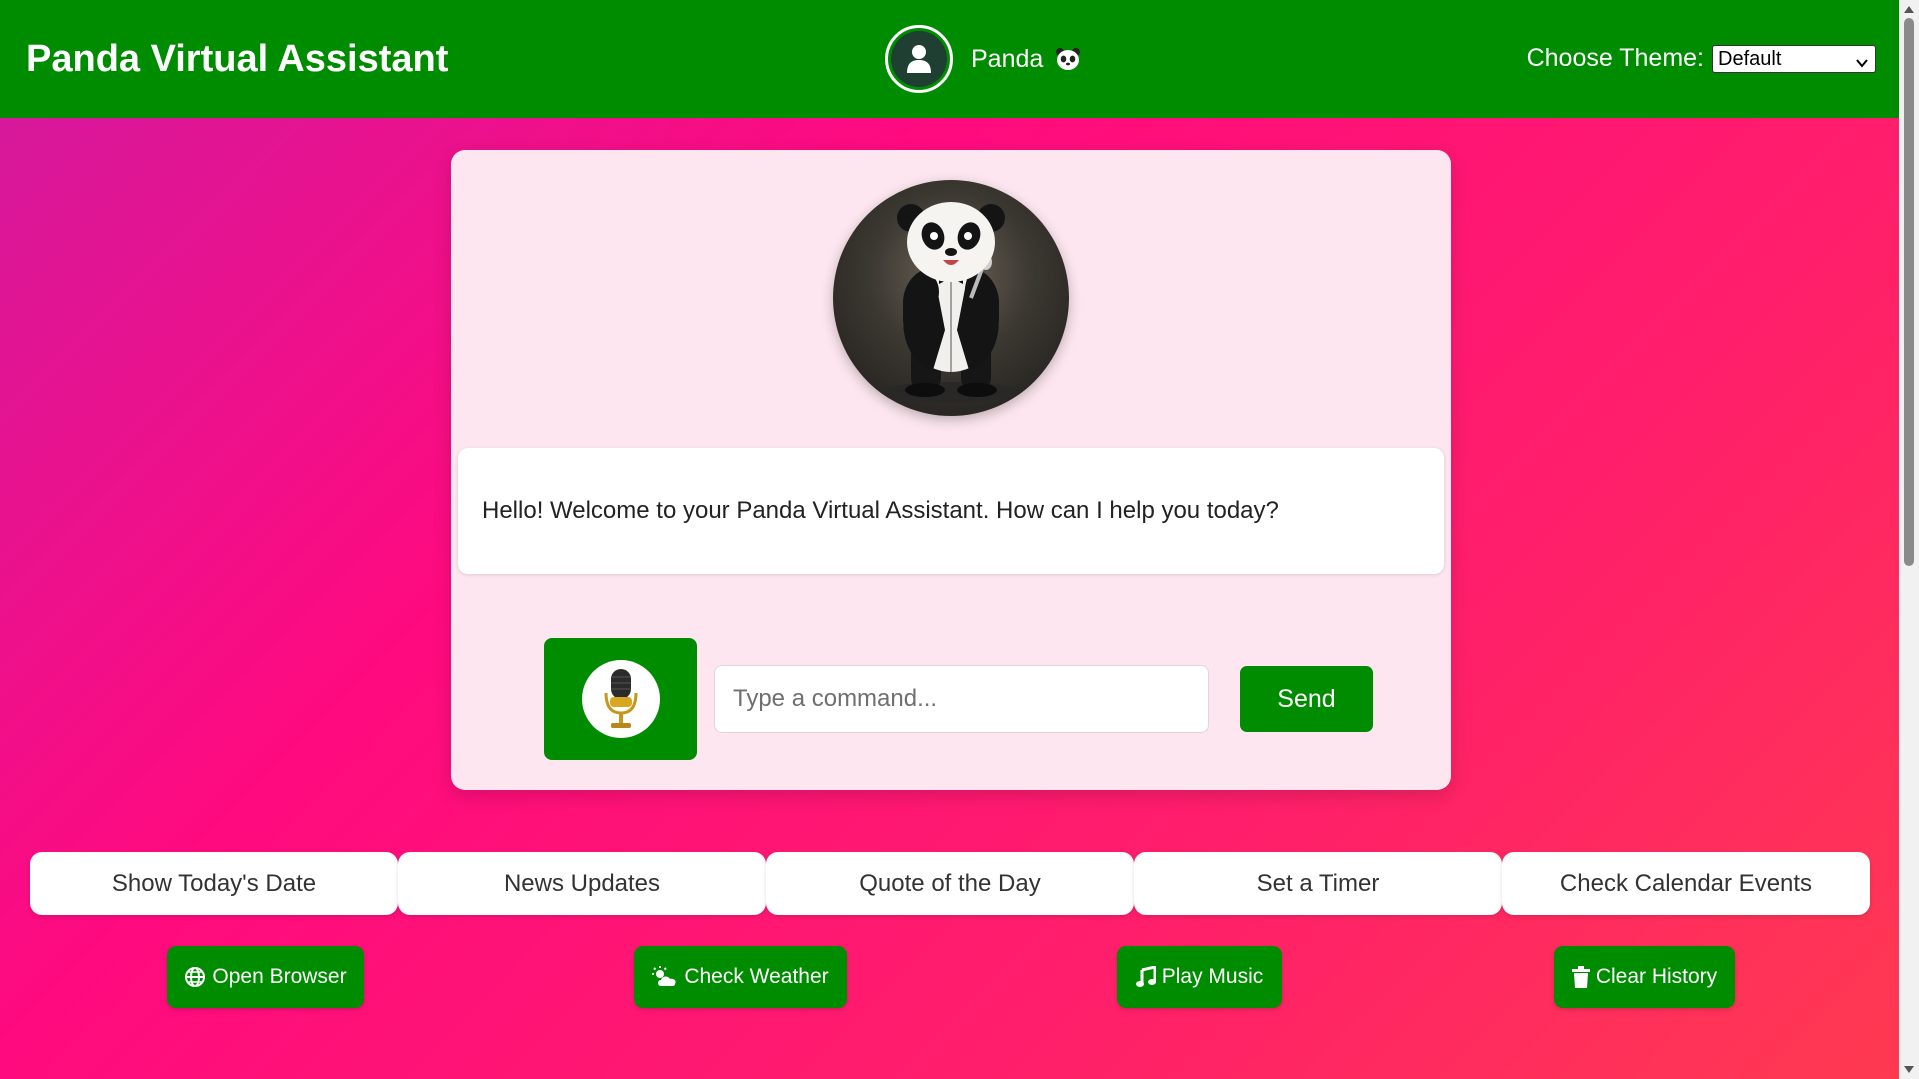 Image resolution: width=1919 pixels, height=1079 pixels. I want to click on theme-select-value: Default, so click(1750, 58).